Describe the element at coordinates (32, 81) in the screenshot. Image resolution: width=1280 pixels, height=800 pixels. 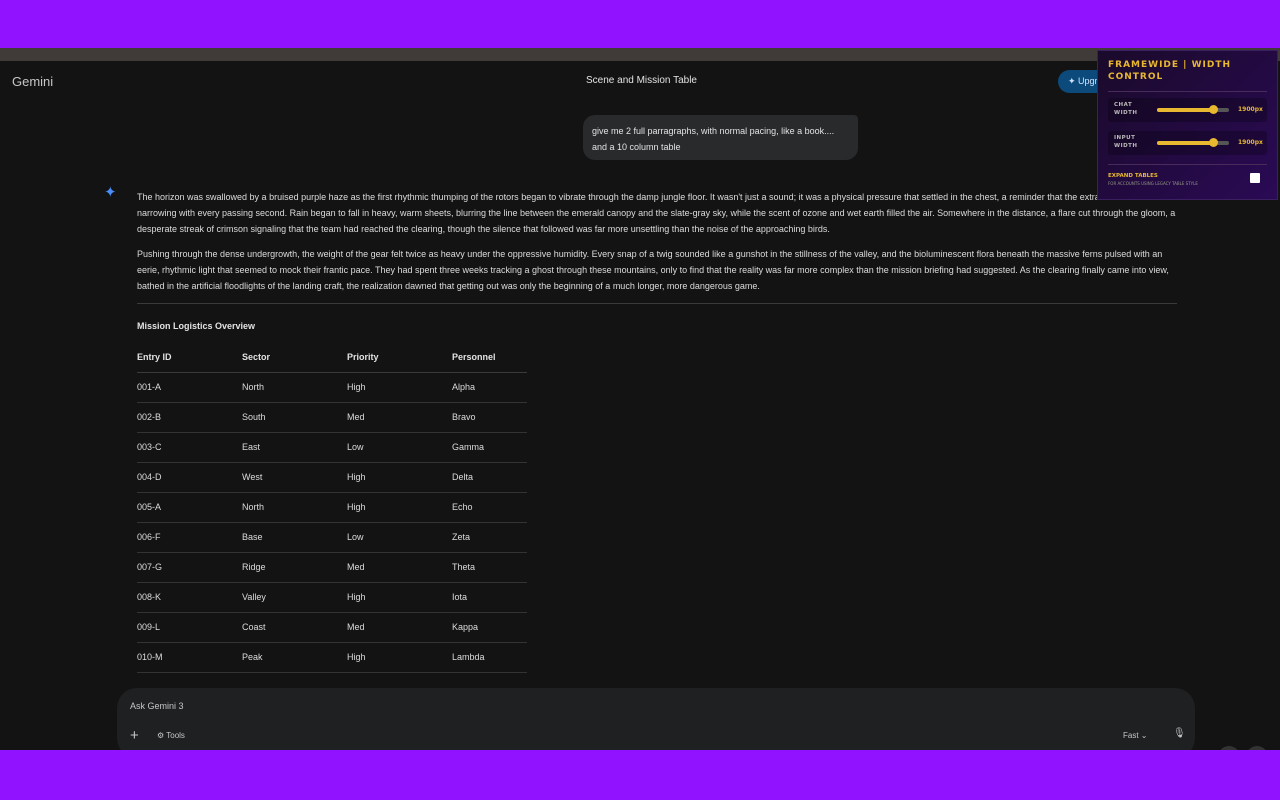
I see `brand-logo: Gemini` at that location.